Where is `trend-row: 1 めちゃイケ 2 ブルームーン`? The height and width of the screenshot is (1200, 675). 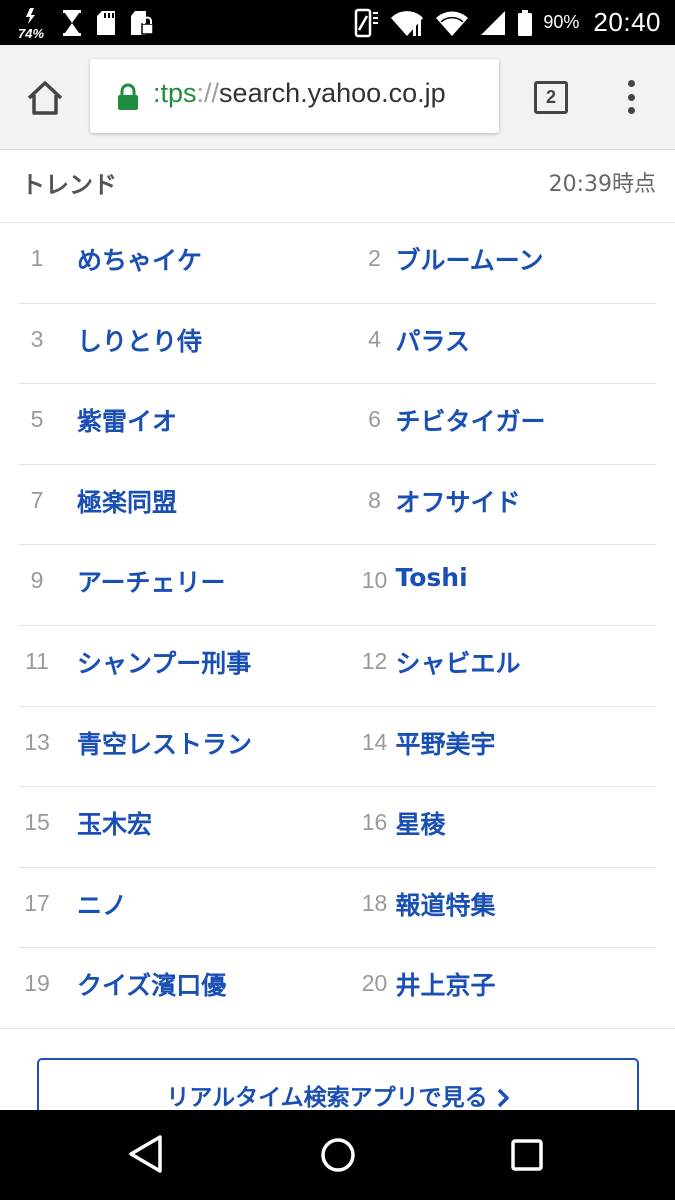
trend-row: 1 めちゃイケ 2 ブルームーン is located at coordinates (337, 263).